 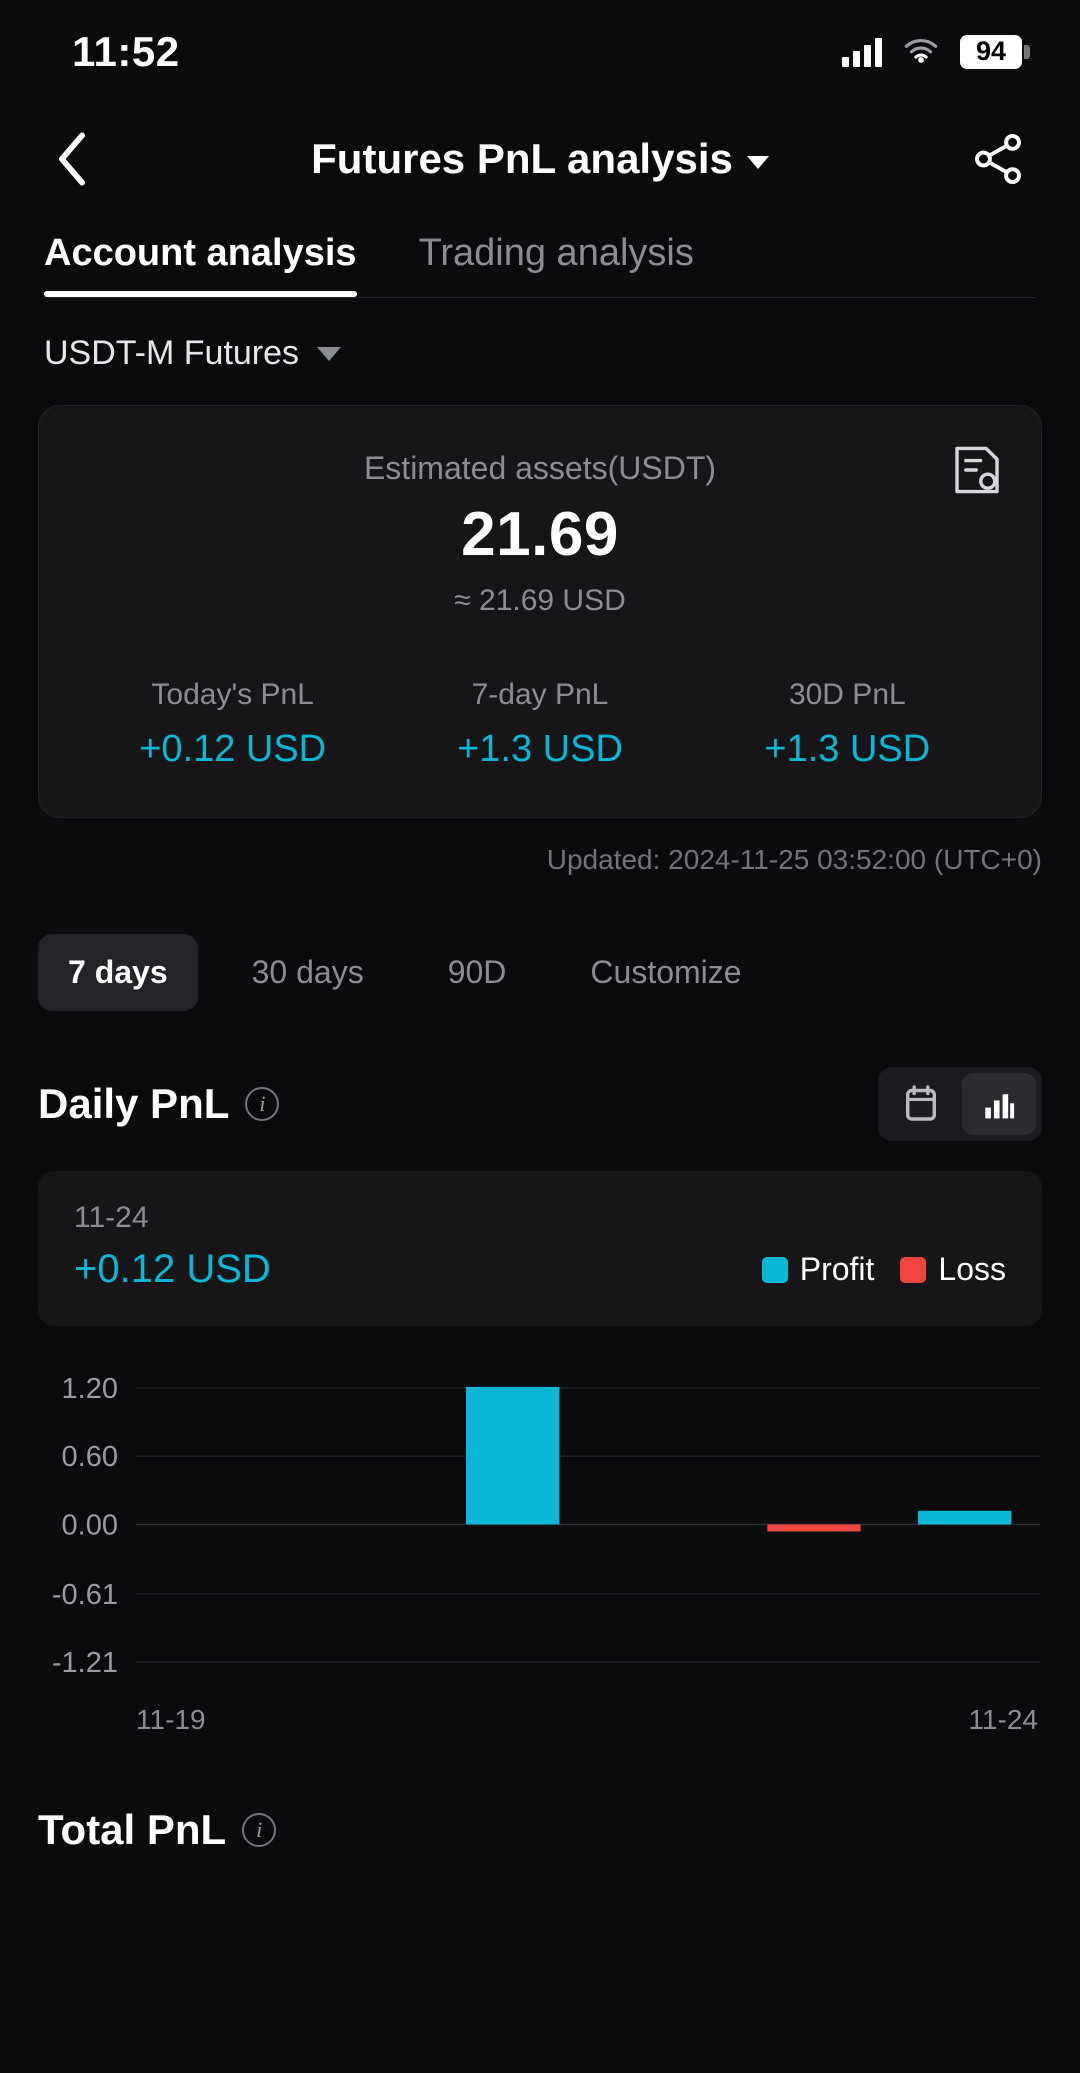 I want to click on bar-chart-icon, so click(x=1000, y=1106).